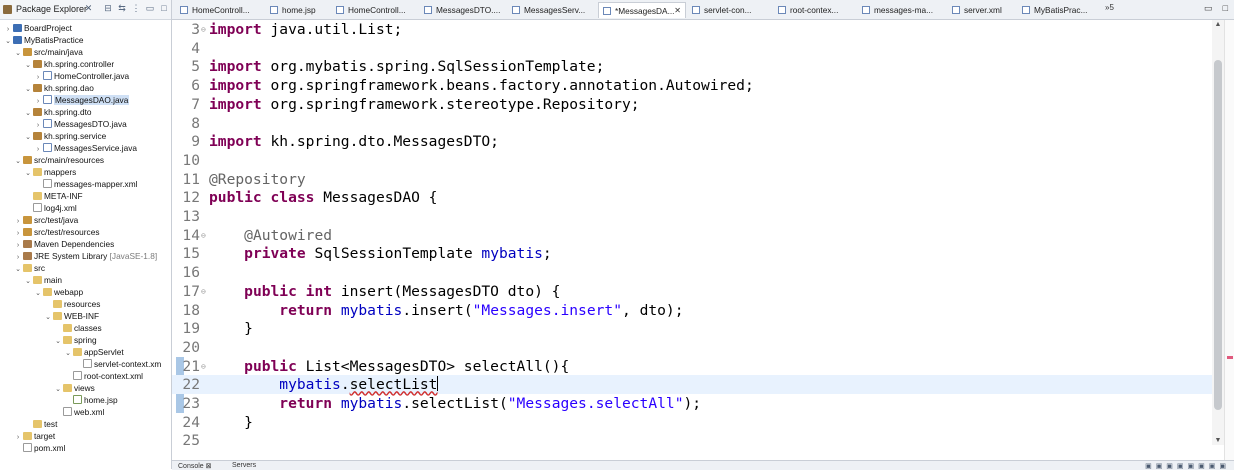 The width and height of the screenshot is (1234, 470). I want to click on tree-item: META-INF, so click(53, 196).